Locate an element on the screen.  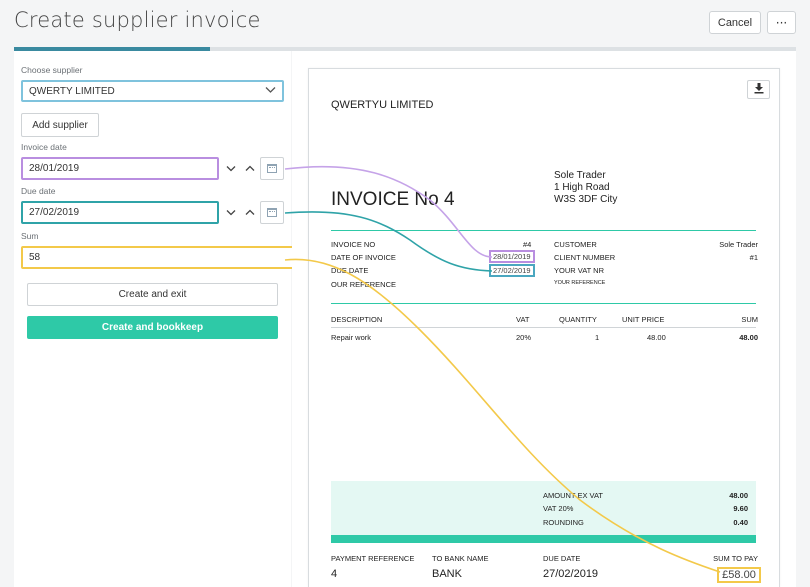
column-header: UNIT PRICE is located at coordinates (643, 319).